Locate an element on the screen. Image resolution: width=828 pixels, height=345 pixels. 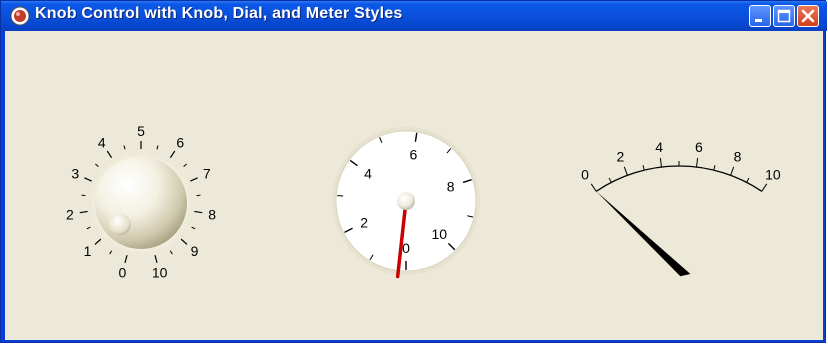
dial-scale-label: 4 is located at coordinates (368, 173).